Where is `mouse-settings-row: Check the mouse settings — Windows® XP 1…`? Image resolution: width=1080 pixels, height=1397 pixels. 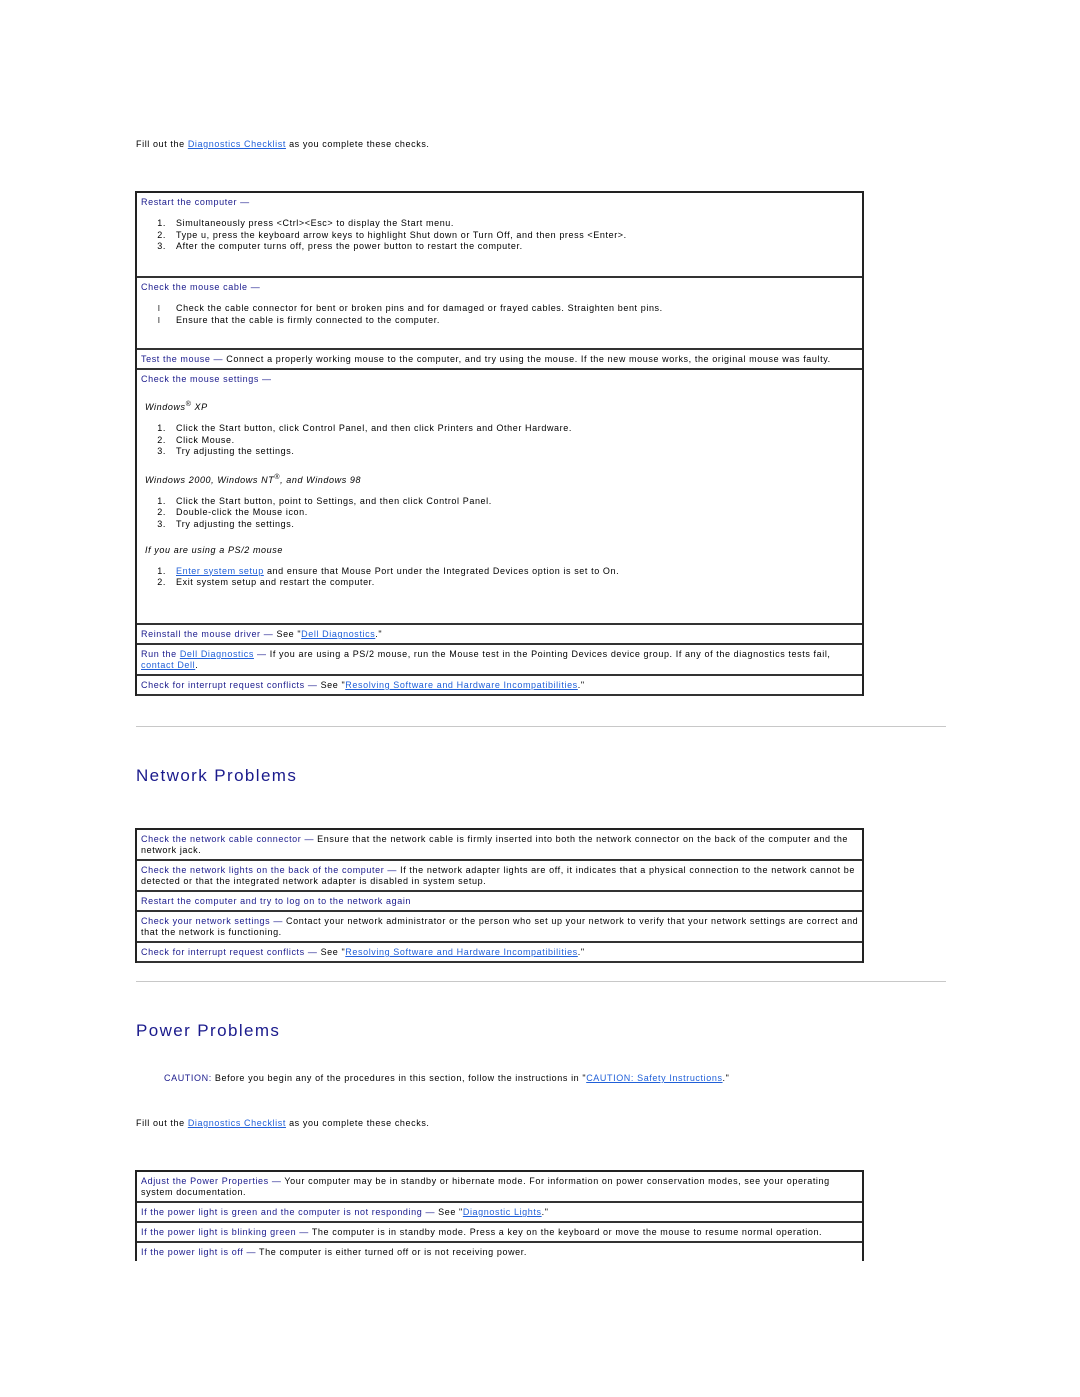 mouse-settings-row: Check the mouse settings — Windows® XP 1… is located at coordinates (499, 496).